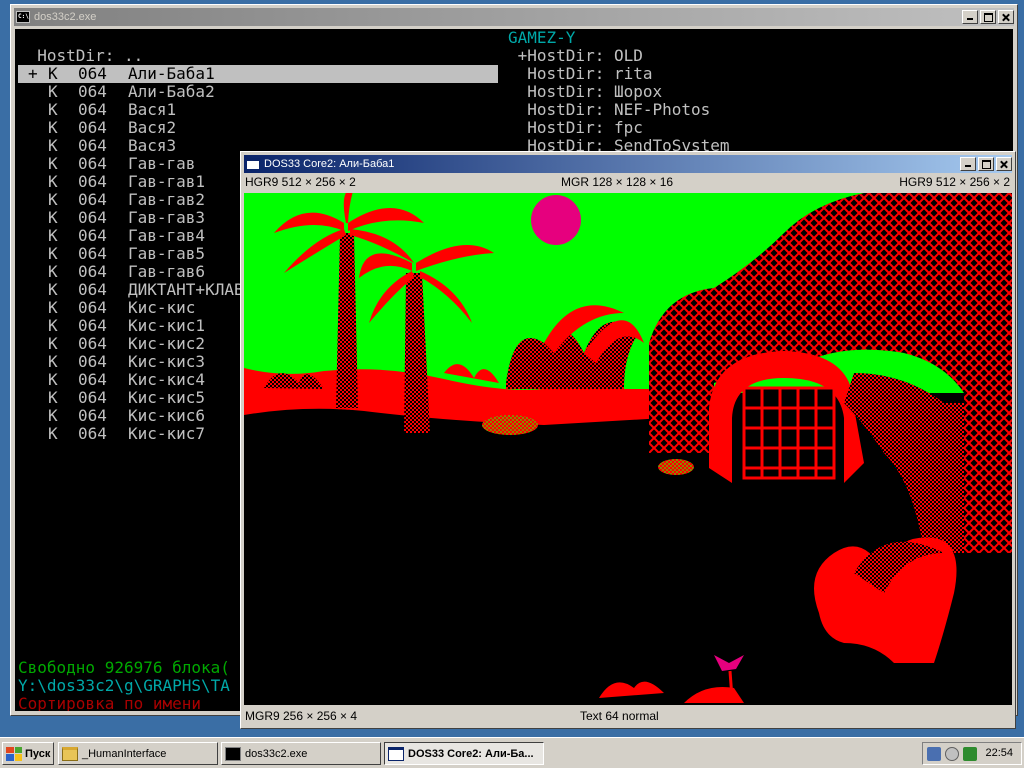 The image size is (1024, 768). Describe the element at coordinates (575, 56) in the screenshot. I see `hostdir-row: +HostDir: OLD` at that location.